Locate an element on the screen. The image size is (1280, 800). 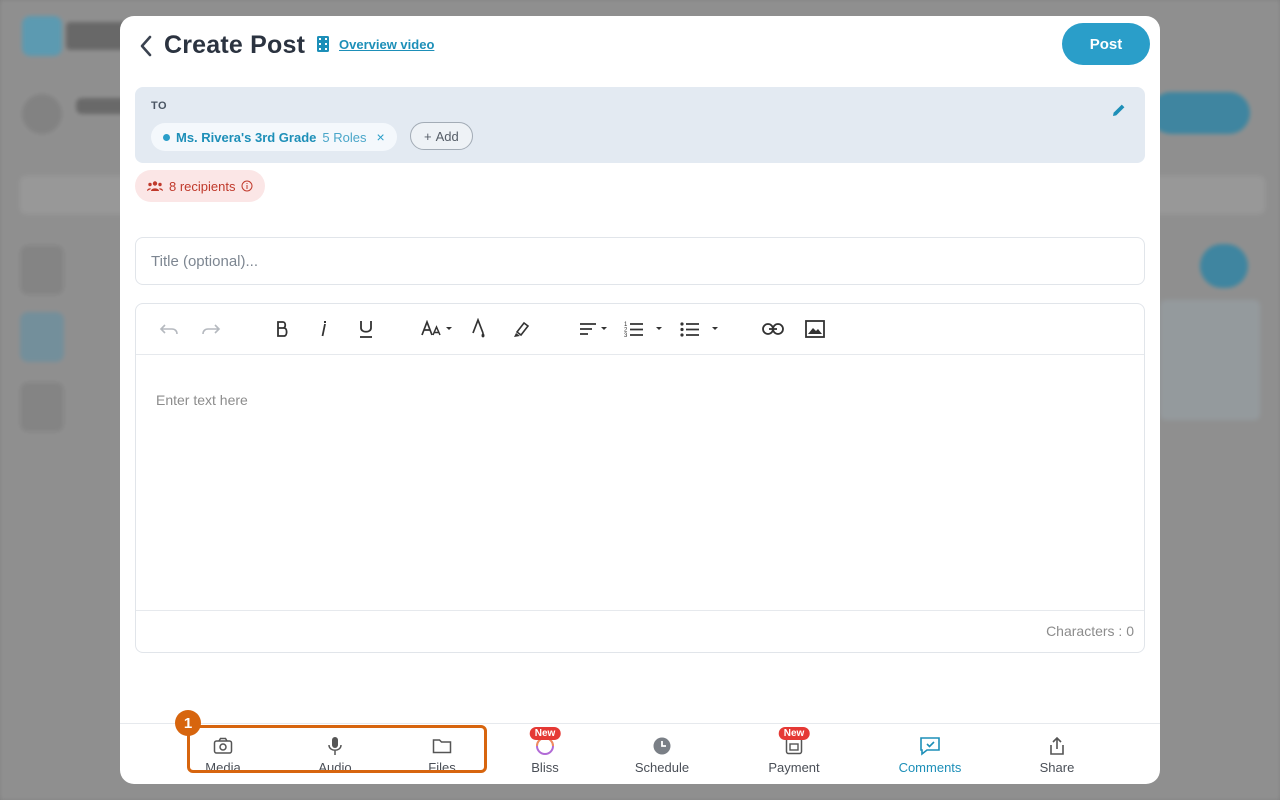
audio-button: Audio is located at coordinates (335, 754).